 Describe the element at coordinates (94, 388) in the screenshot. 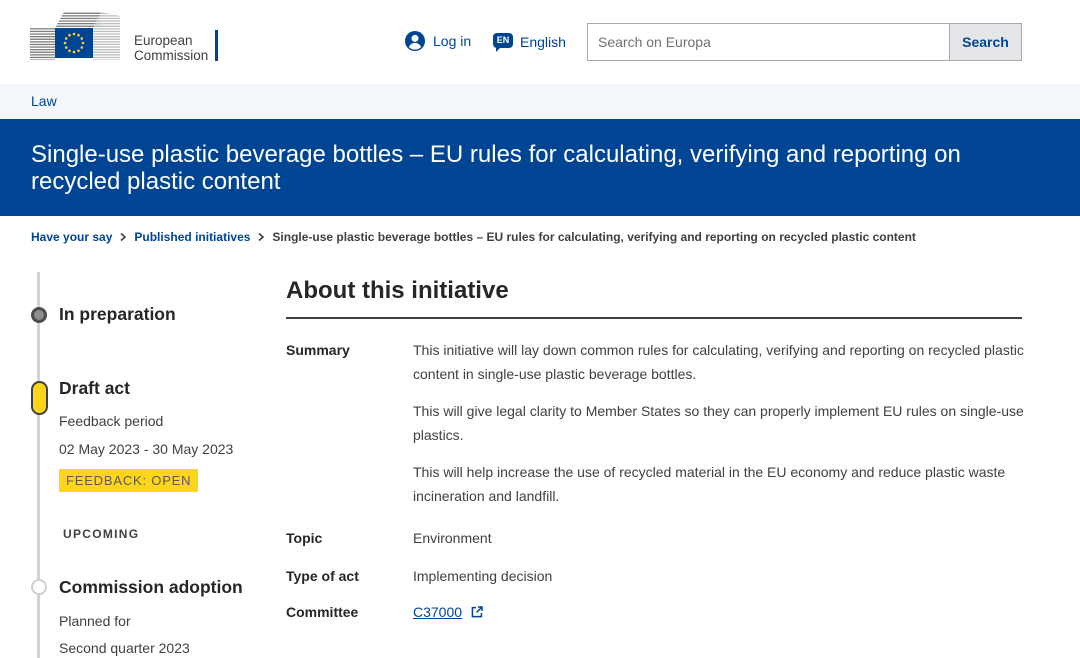

I see `timeline-stage-title: Draft act` at that location.